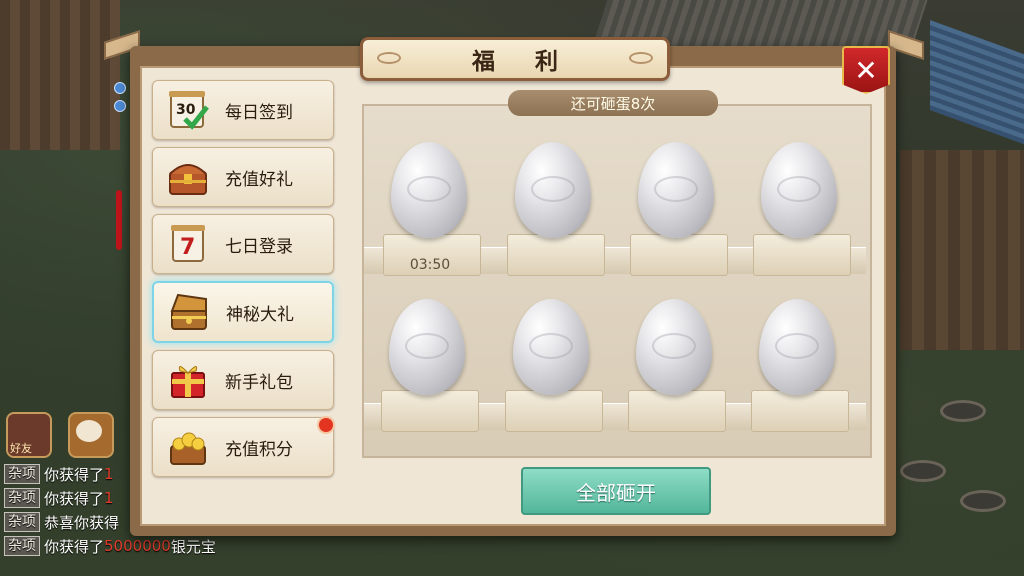 This screenshot has width=1024, height=576. Describe the element at coordinates (82, 522) in the screenshot. I see `chat-text: 恭喜你获得` at that location.